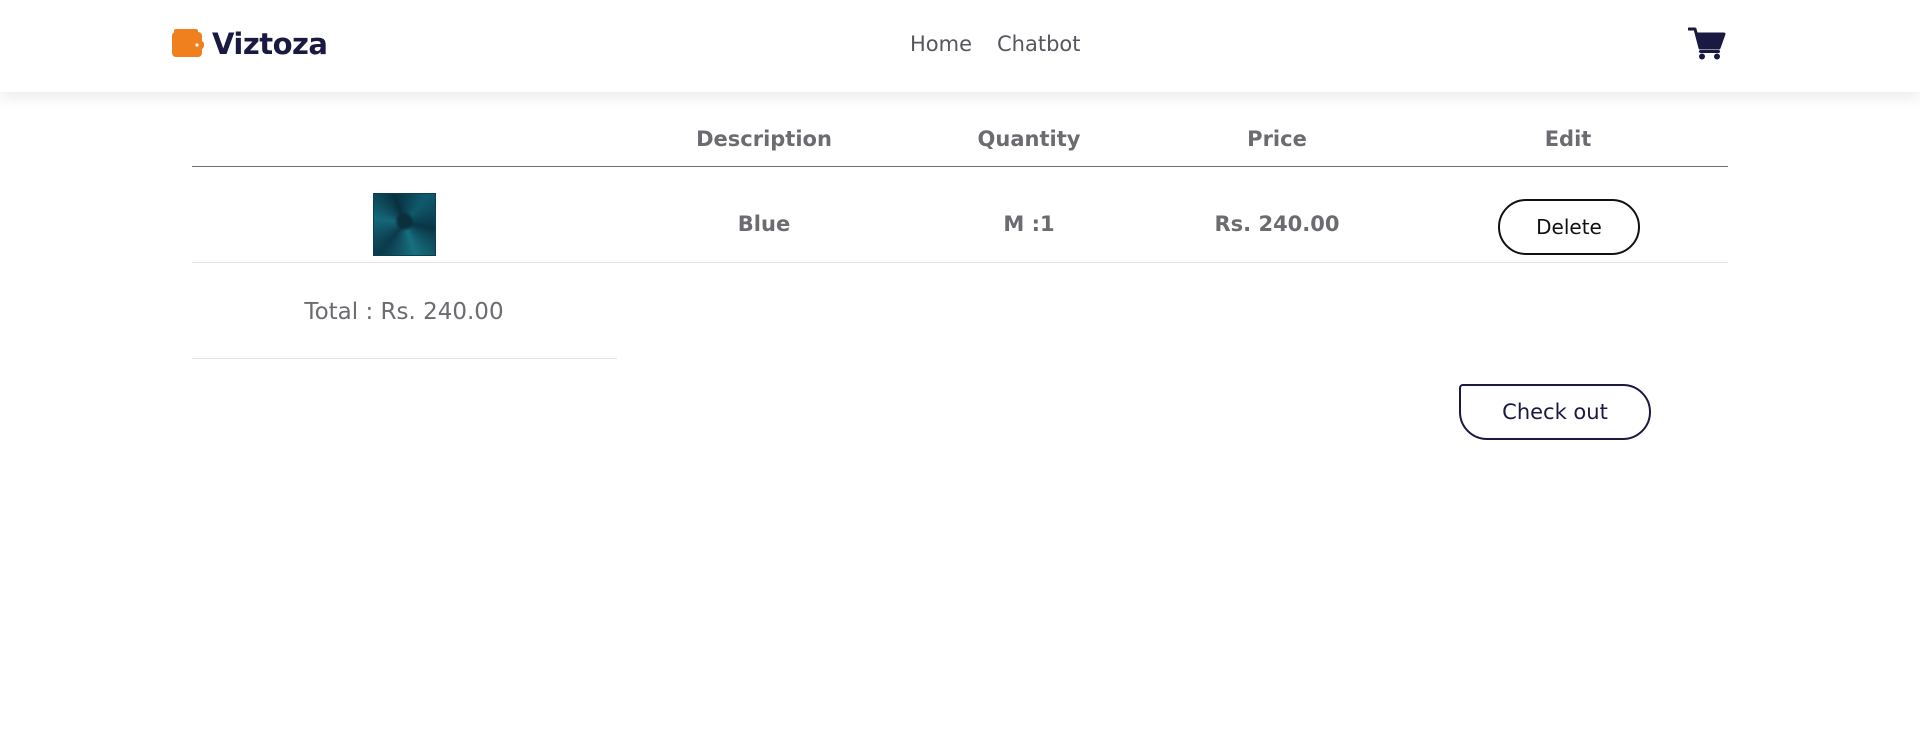 This screenshot has width=1920, height=734. What do you see at coordinates (764, 224) in the screenshot?
I see `item-description: Blue` at bounding box center [764, 224].